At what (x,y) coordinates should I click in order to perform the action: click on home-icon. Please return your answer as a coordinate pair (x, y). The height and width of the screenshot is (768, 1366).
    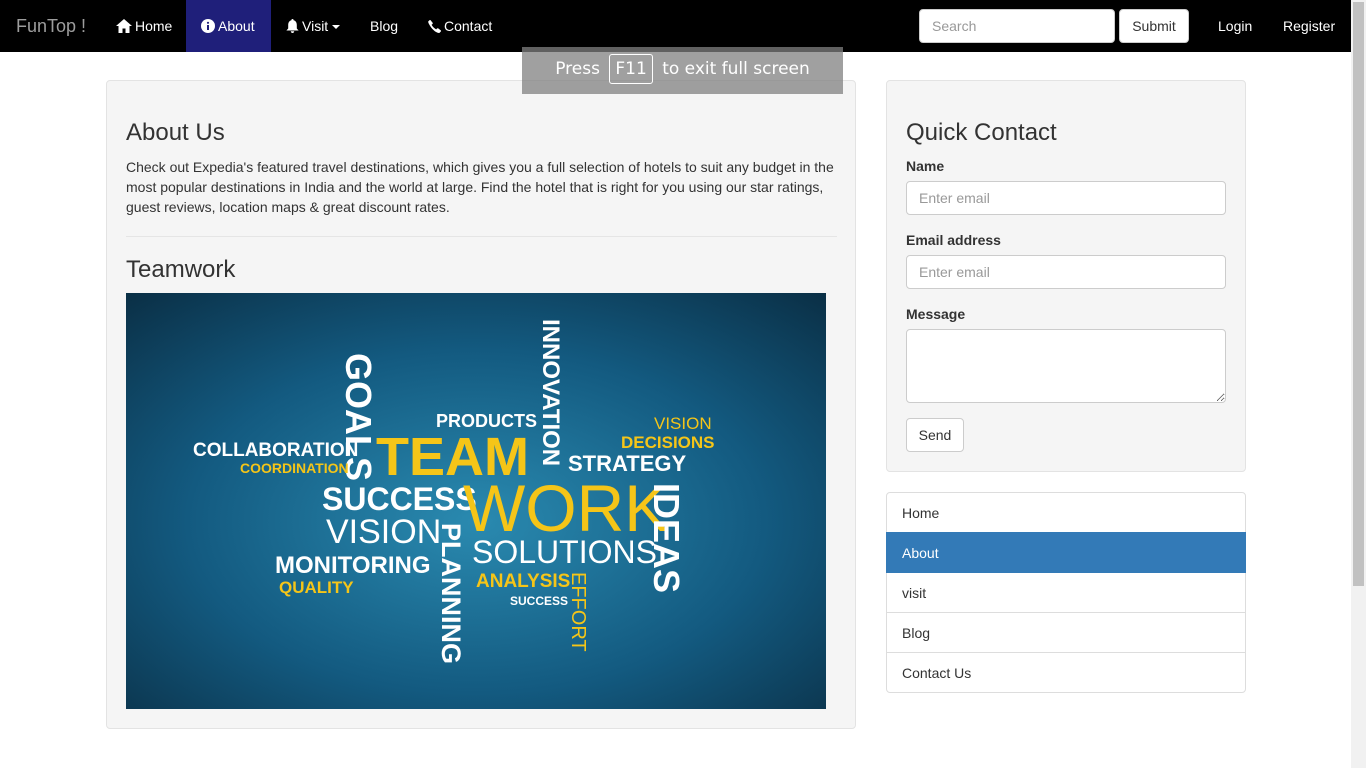
    Looking at the image, I should click on (124, 26).